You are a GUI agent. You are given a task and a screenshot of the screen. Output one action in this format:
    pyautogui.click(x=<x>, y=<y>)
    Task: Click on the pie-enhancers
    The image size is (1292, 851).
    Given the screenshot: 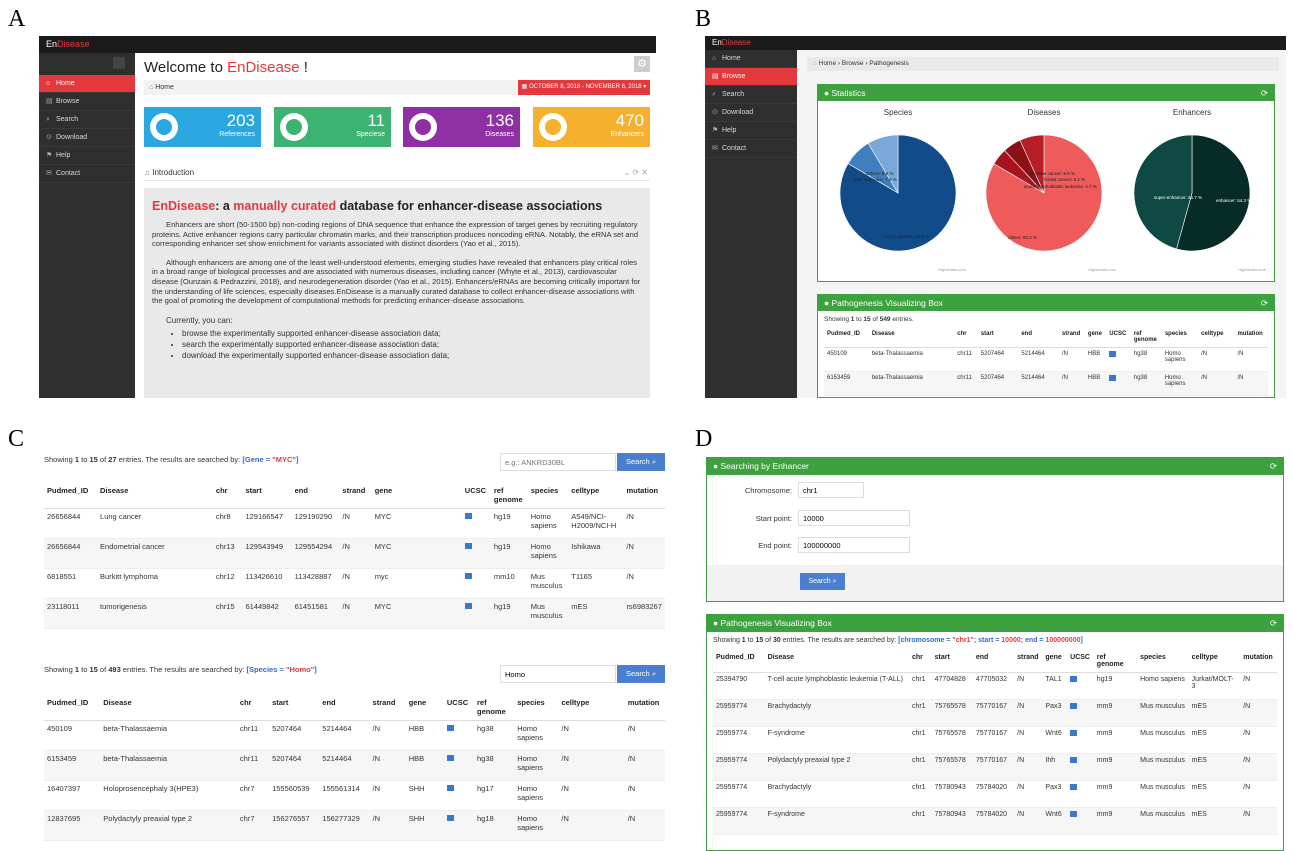 What is the action you would take?
    pyautogui.click(x=1192, y=193)
    